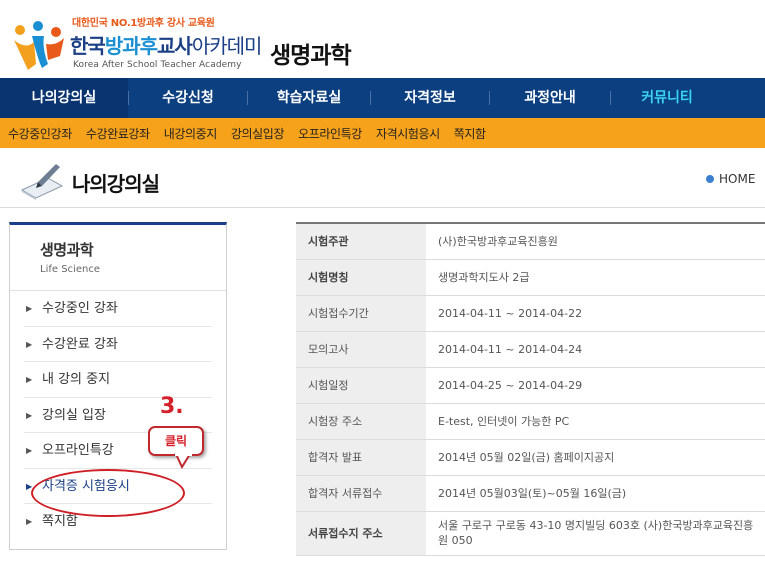 The height and width of the screenshot is (564, 765). Describe the element at coordinates (595, 421) in the screenshot. I see `table-cell: E-test, 인터넷이 가능한 PC` at that location.